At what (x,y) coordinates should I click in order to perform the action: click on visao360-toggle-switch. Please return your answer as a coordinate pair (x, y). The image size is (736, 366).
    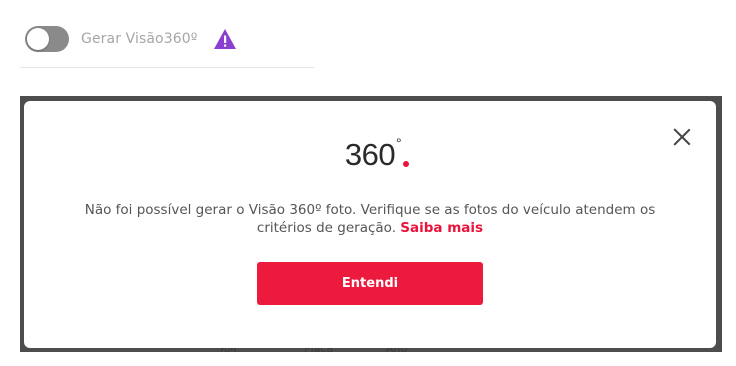
    Looking at the image, I should click on (47, 39).